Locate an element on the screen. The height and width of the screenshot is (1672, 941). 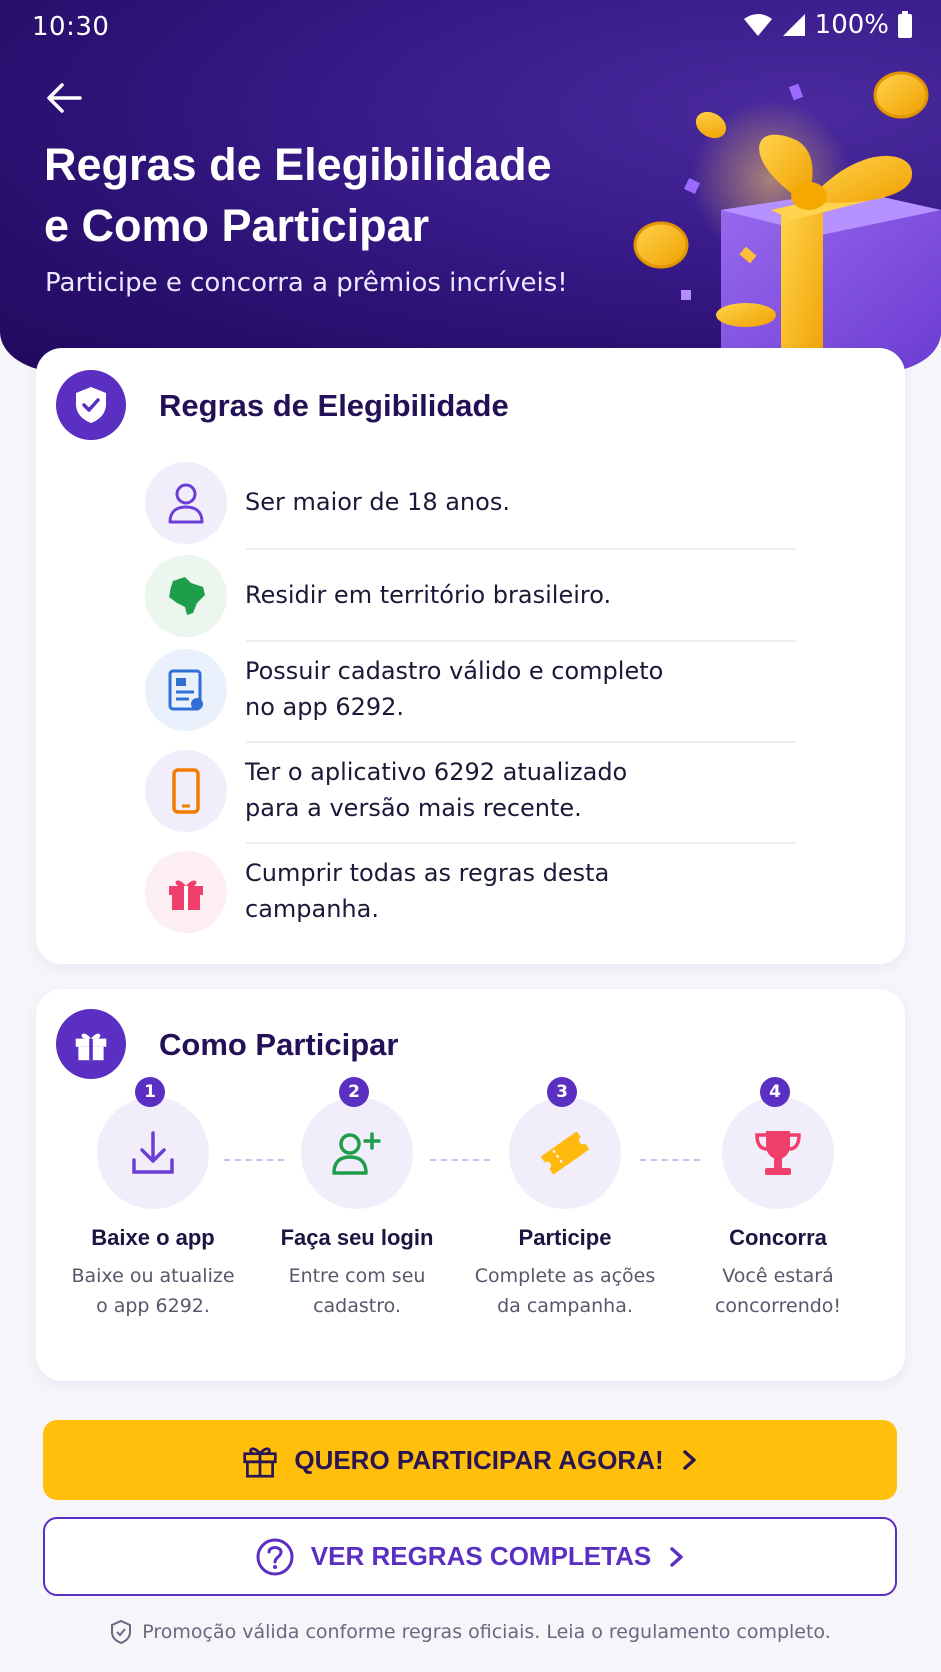
step-desc-line-1: Você estará is located at coordinates (778, 1276).